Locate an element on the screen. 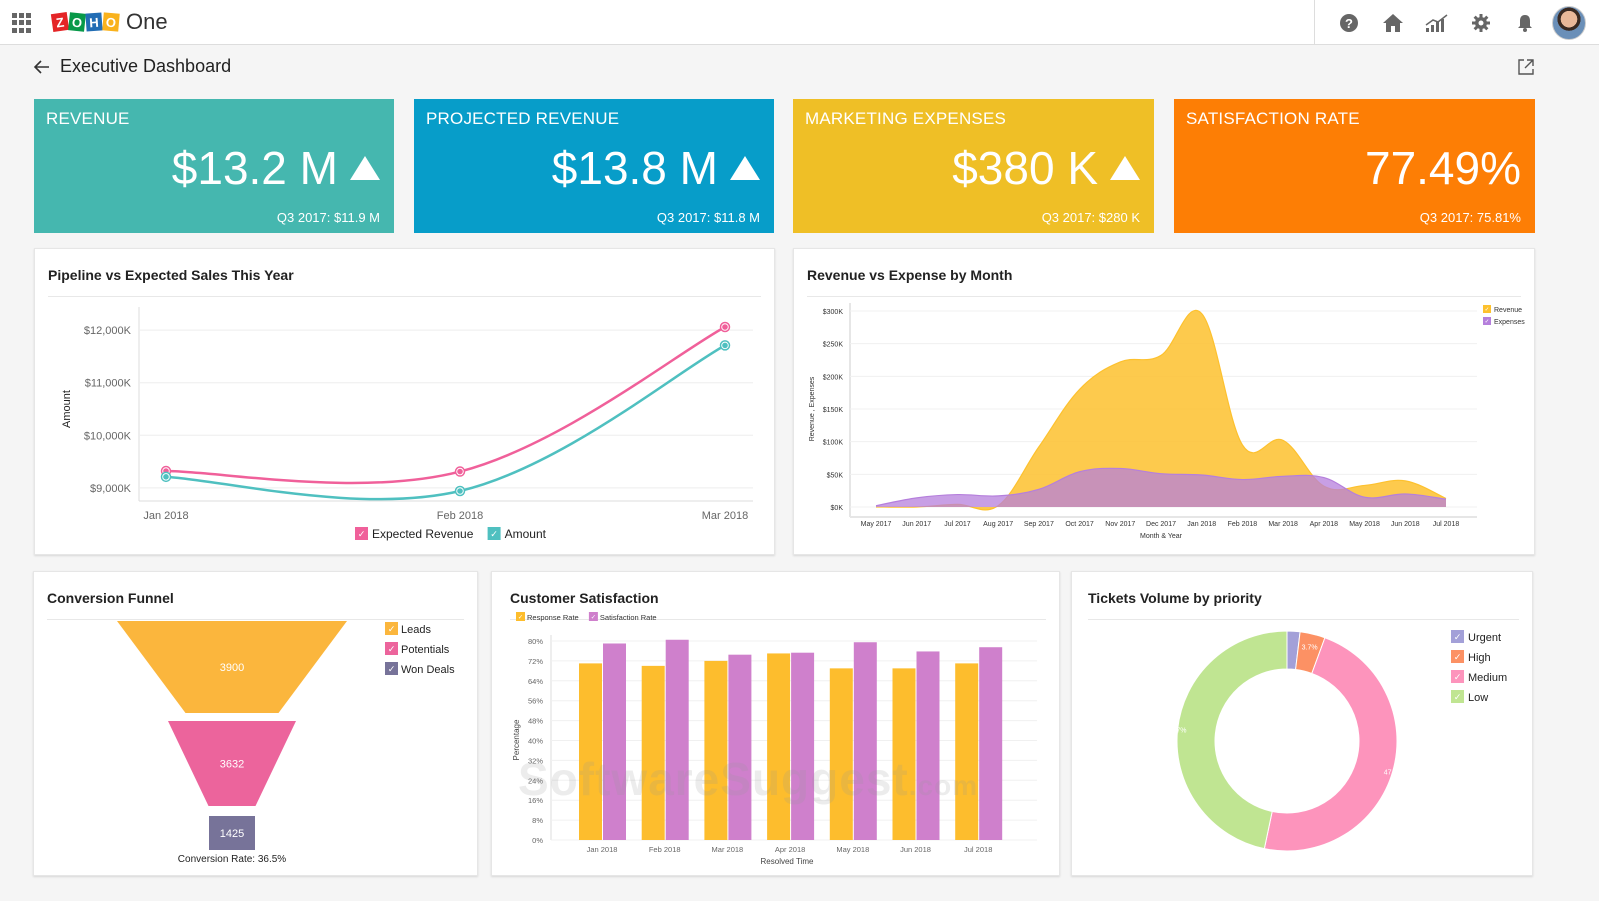  x-axis-title: Resolved Time is located at coordinates (787, 861).